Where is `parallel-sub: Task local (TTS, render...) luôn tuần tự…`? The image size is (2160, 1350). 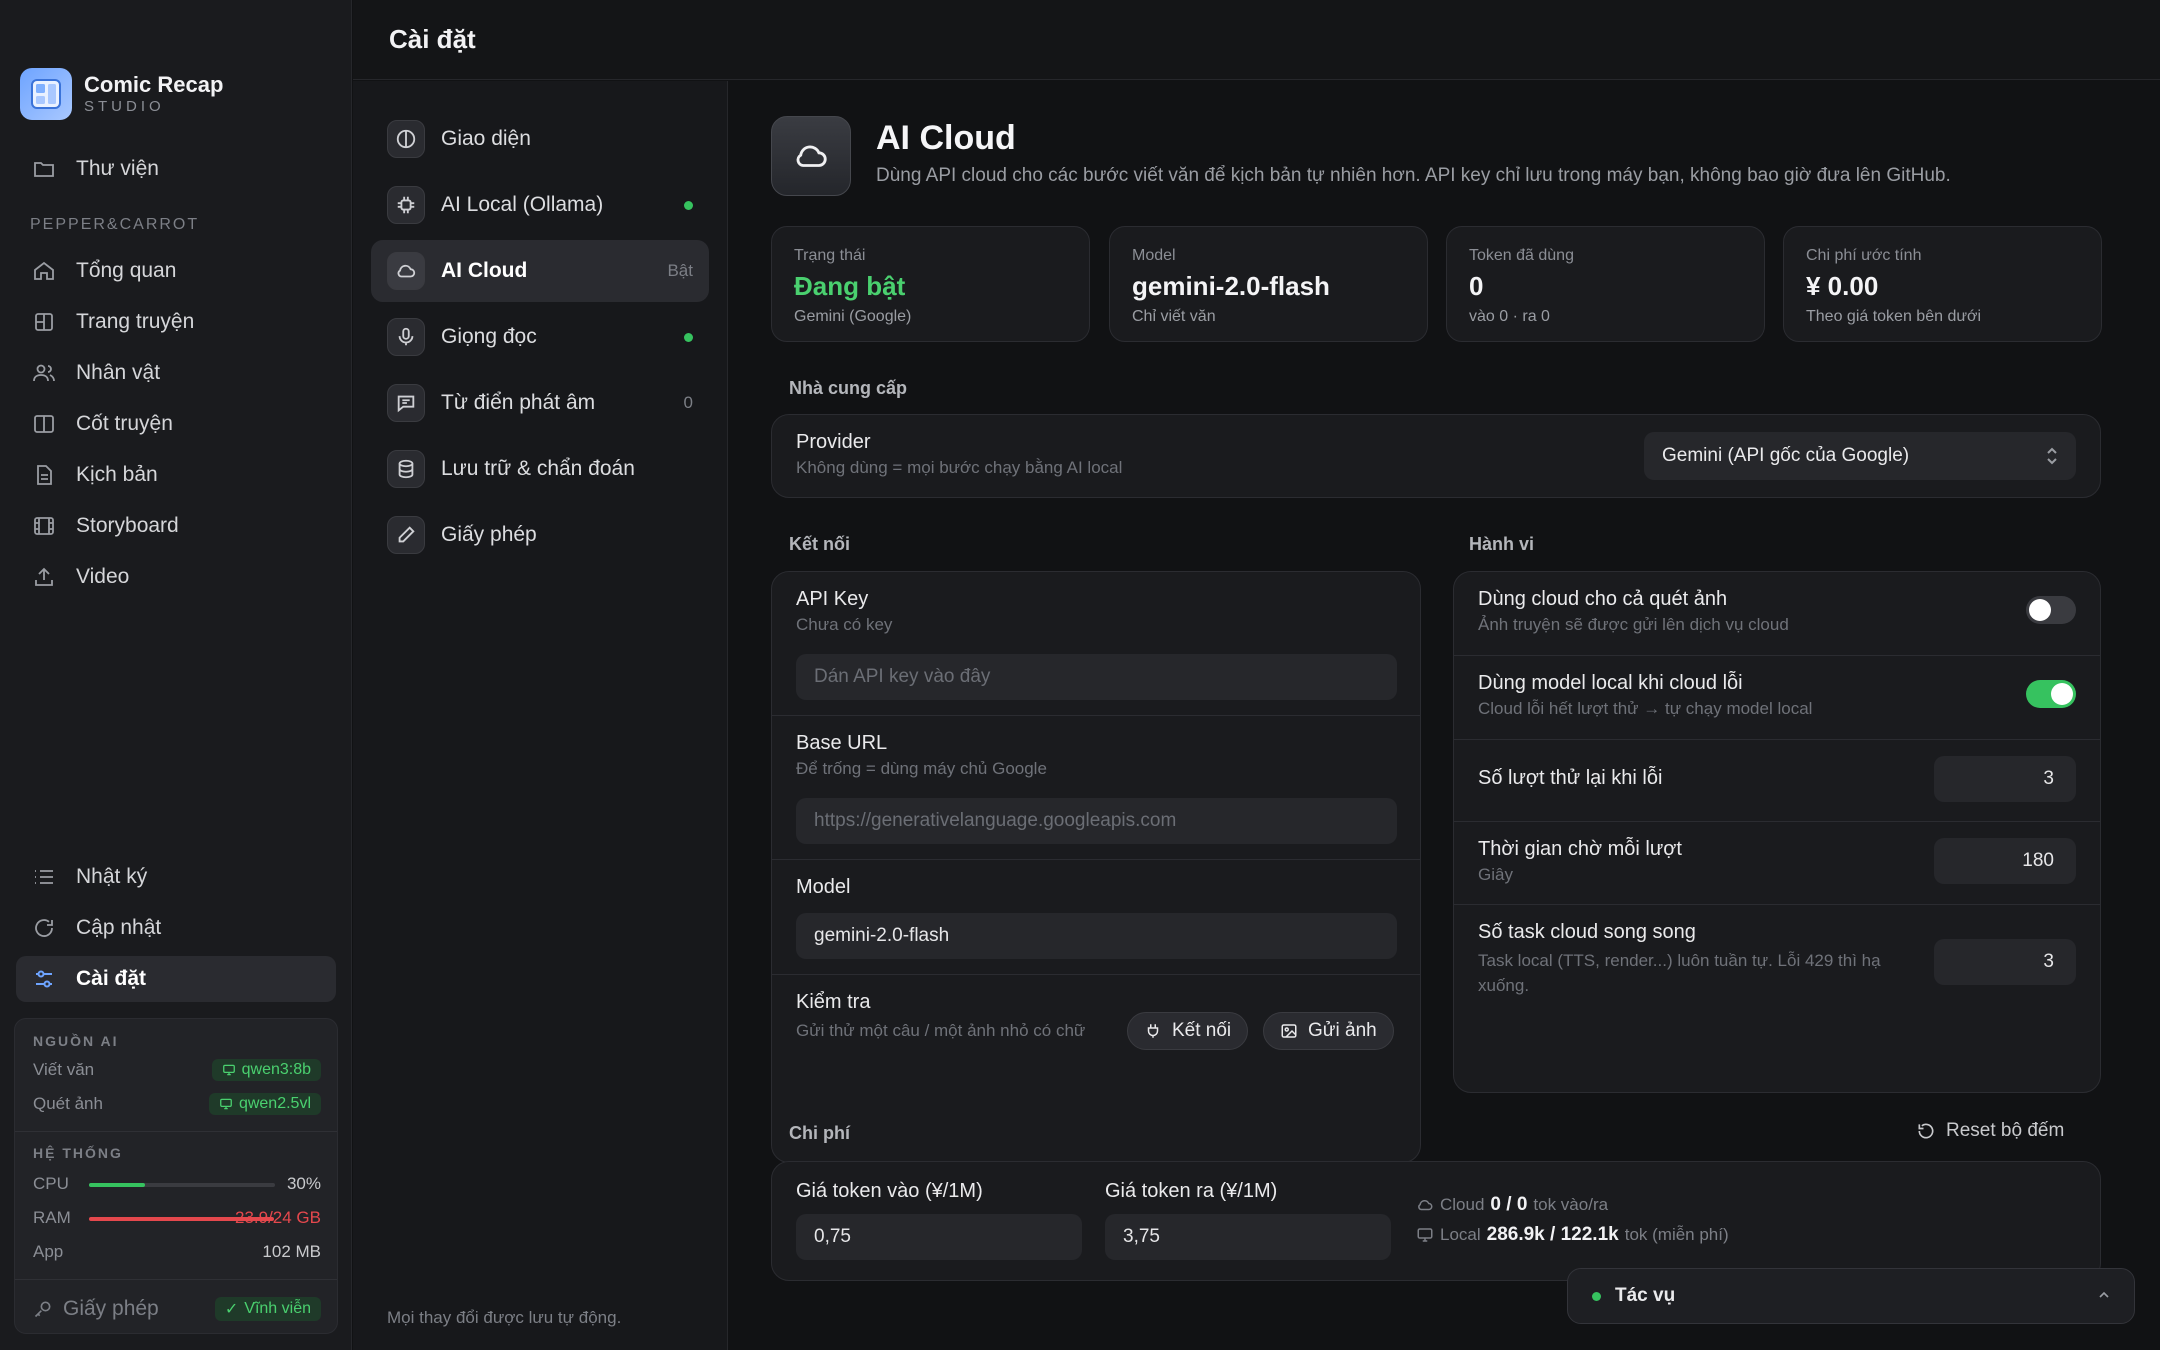 parallel-sub: Task local (TTS, render...) luôn tuần tự… is located at coordinates (1679, 973).